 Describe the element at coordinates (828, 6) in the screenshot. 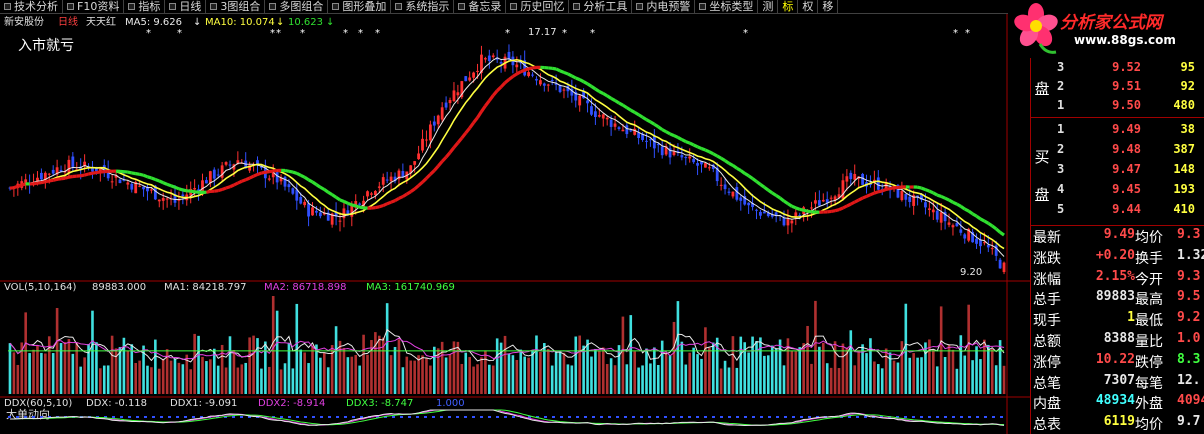

I see `toolbar-item-16: 移` at that location.